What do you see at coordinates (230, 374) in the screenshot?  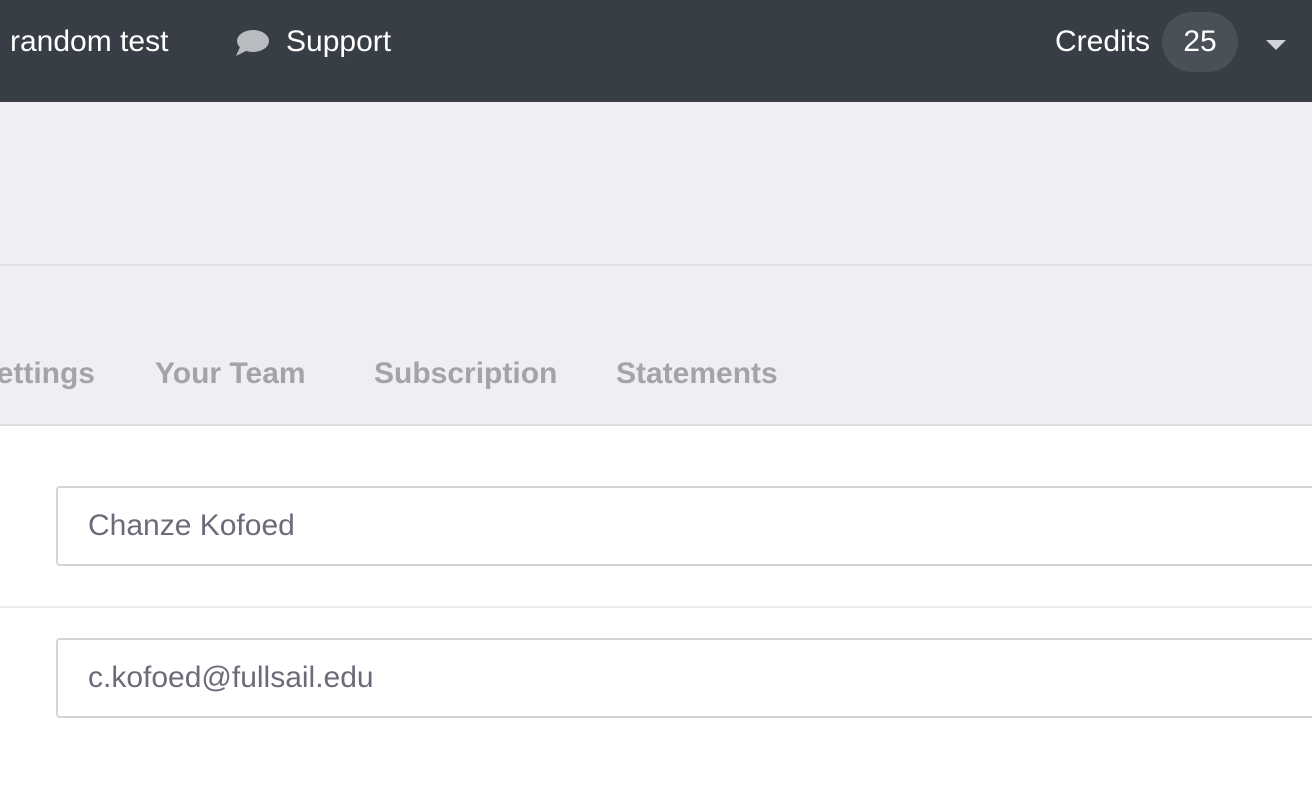 I see `tab-your-team: Your Team` at bounding box center [230, 374].